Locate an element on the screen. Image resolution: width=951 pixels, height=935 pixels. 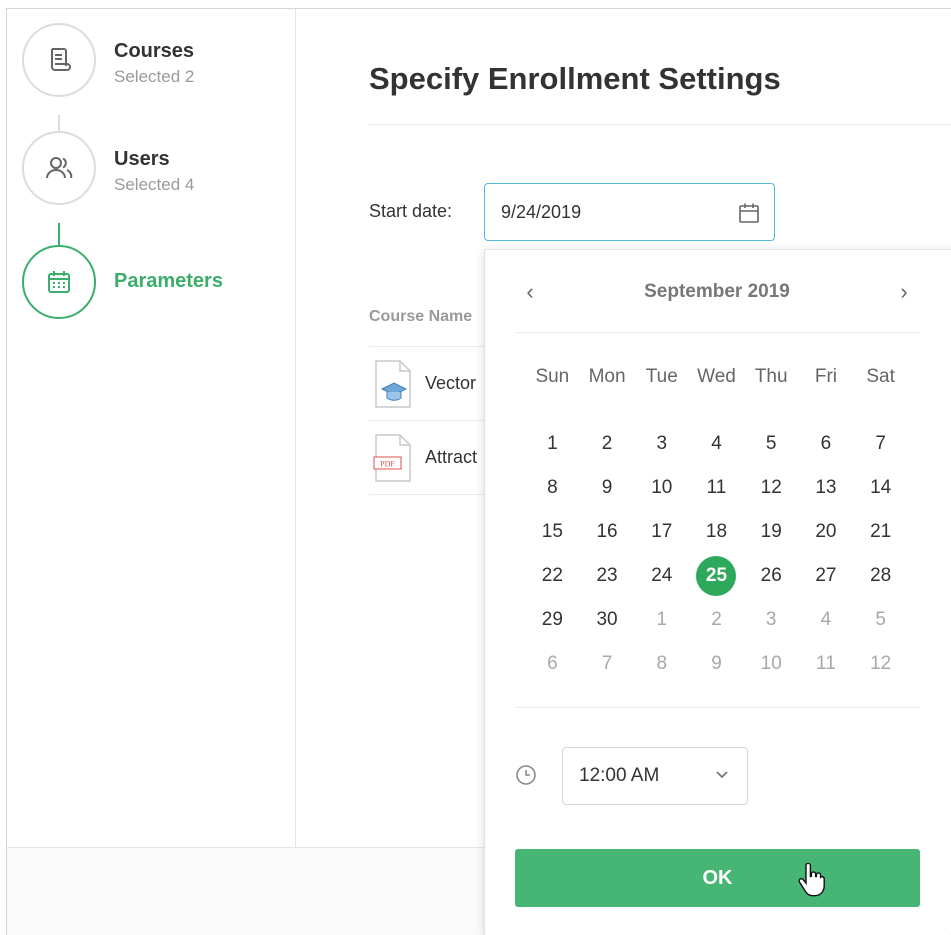
time-value: 12:00 AM is located at coordinates (619, 775).